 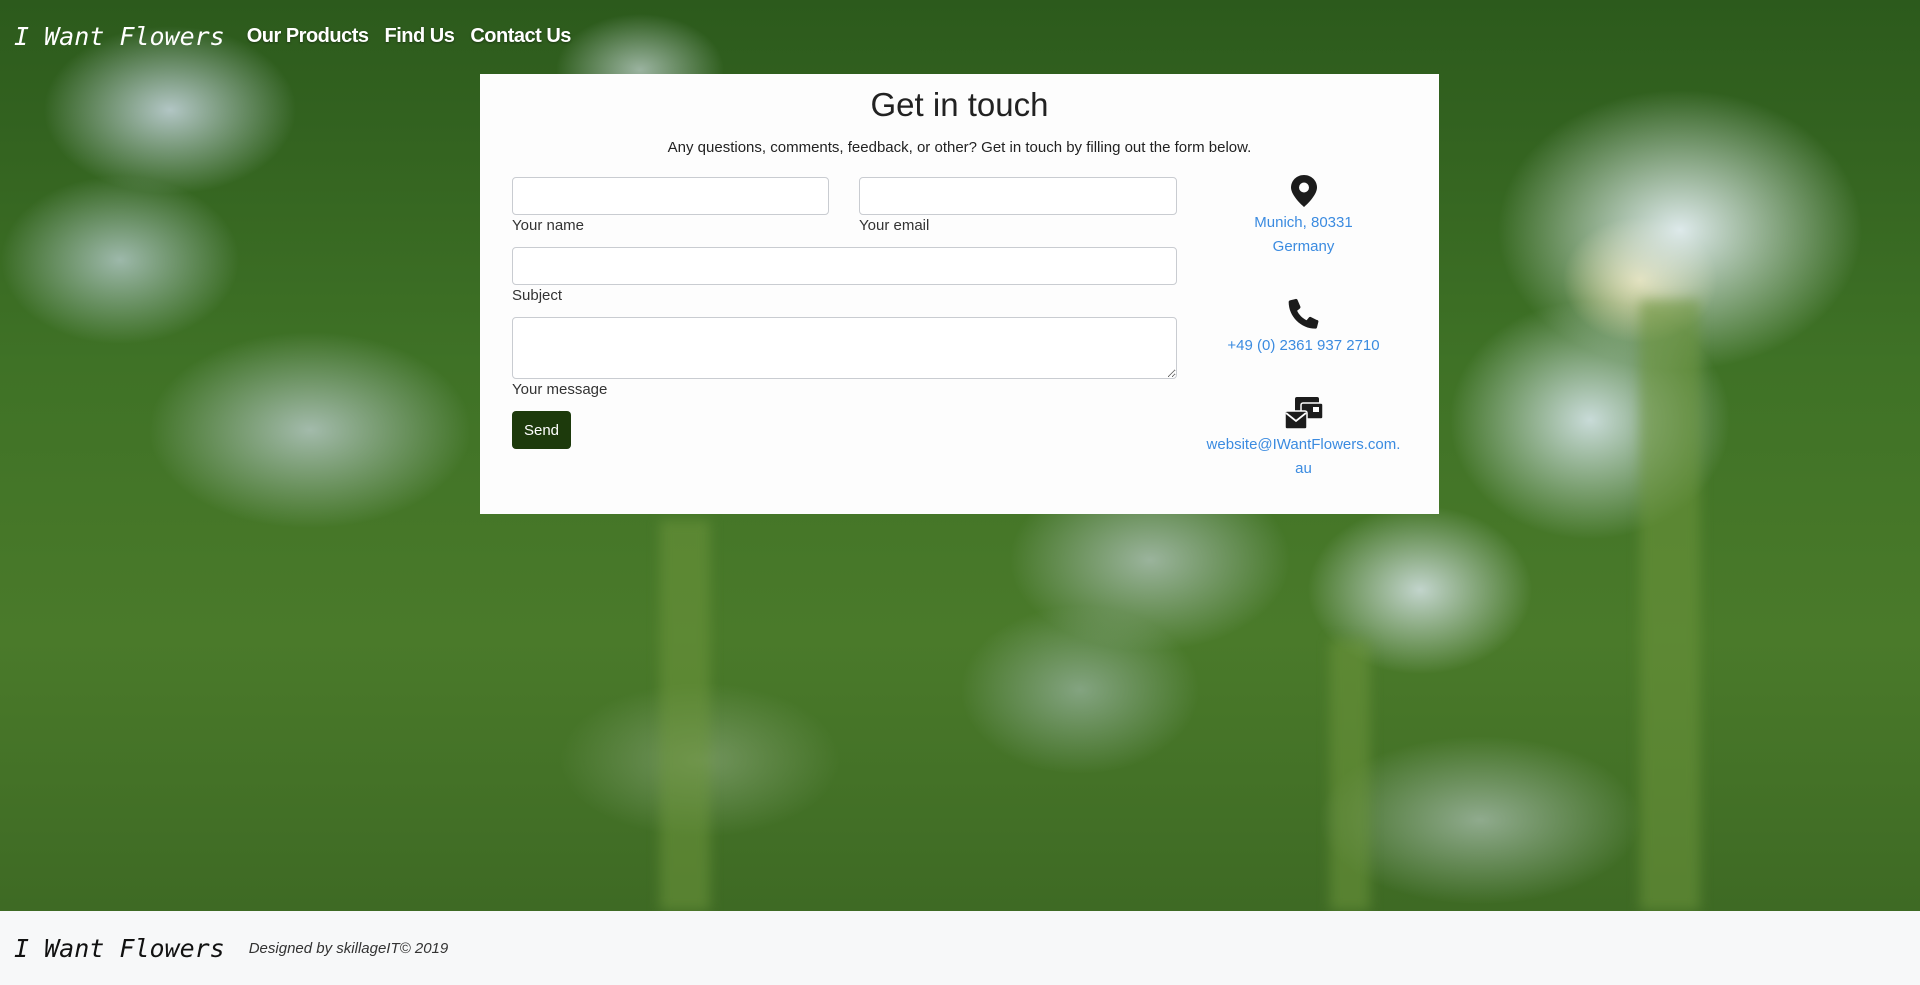 I want to click on footer-credit: Designed by skillageIT© 2019, so click(x=348, y=948).